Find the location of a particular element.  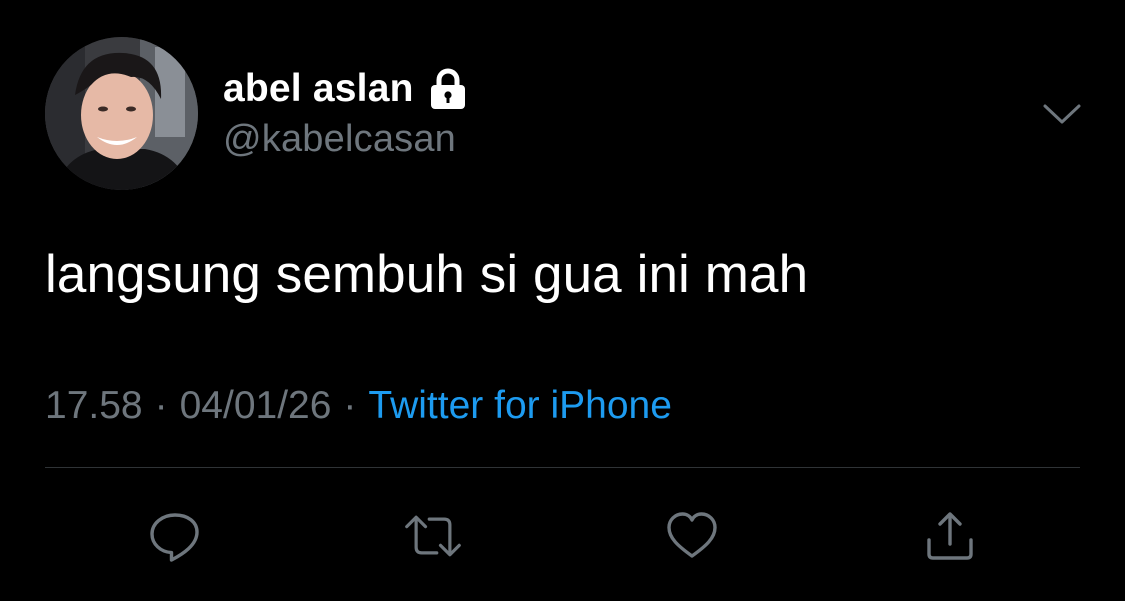

reply-icon is located at coordinates (174, 537).